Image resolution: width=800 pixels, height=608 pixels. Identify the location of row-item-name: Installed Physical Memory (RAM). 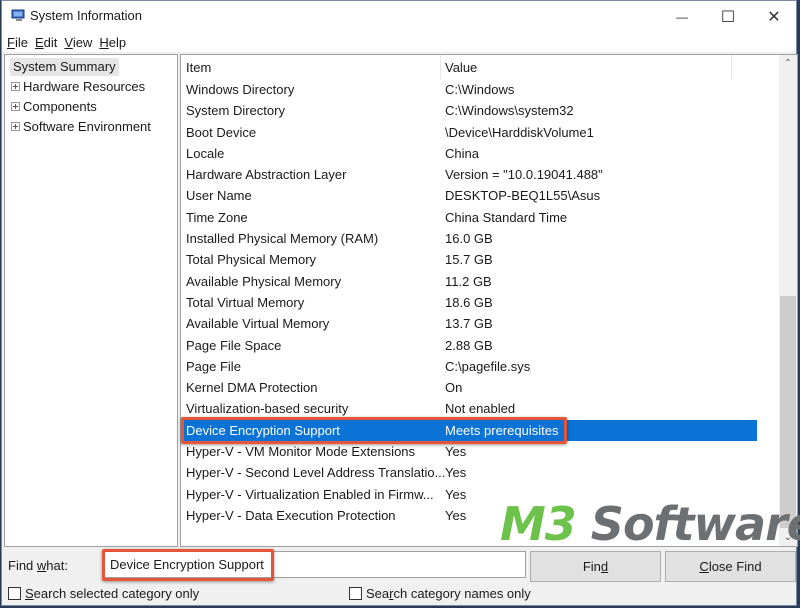
(282, 239).